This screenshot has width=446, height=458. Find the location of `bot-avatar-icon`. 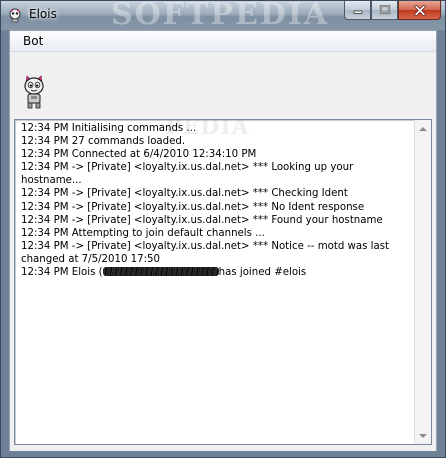

bot-avatar-icon is located at coordinates (34, 92).